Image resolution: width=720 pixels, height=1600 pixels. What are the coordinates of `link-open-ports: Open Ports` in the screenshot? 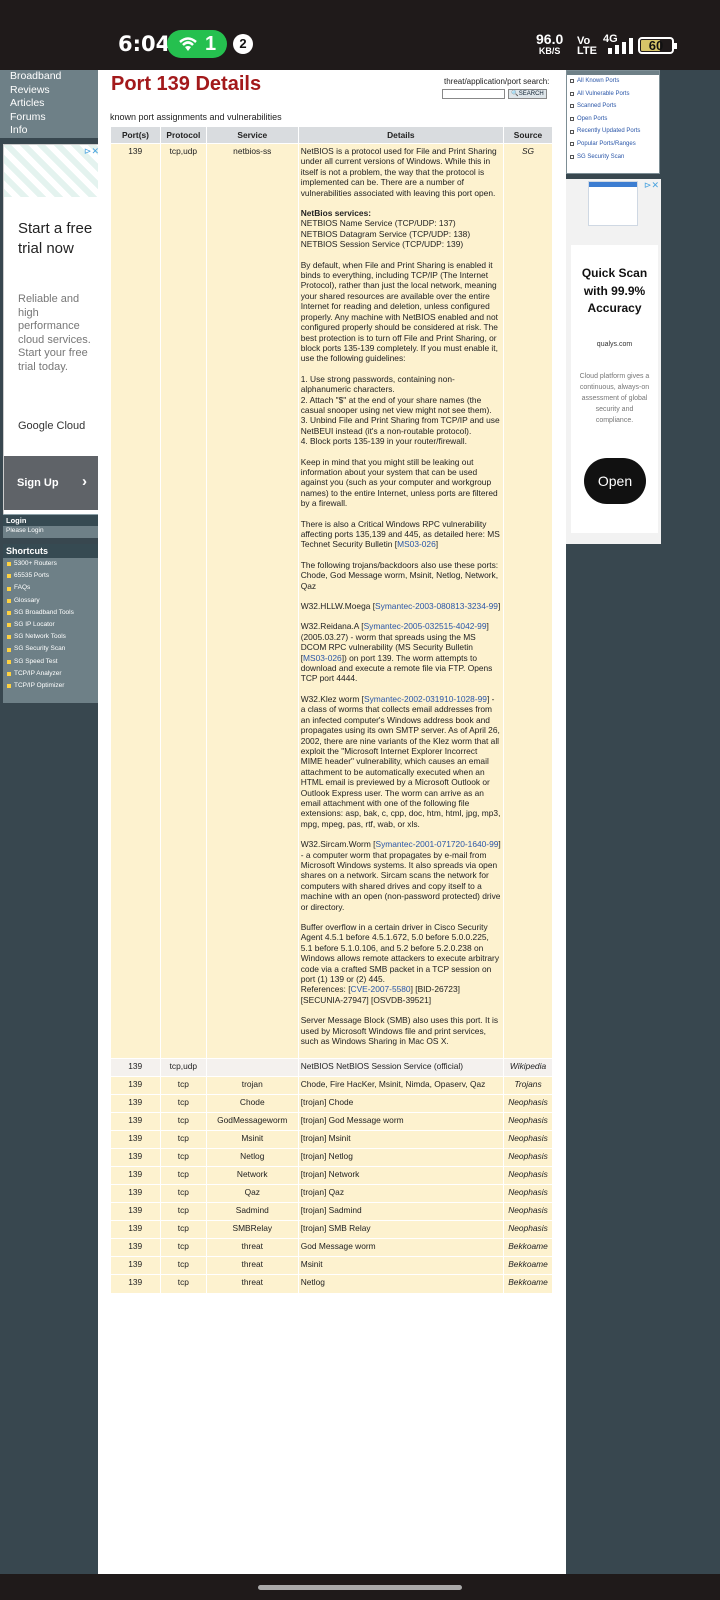 It's located at (613, 119).